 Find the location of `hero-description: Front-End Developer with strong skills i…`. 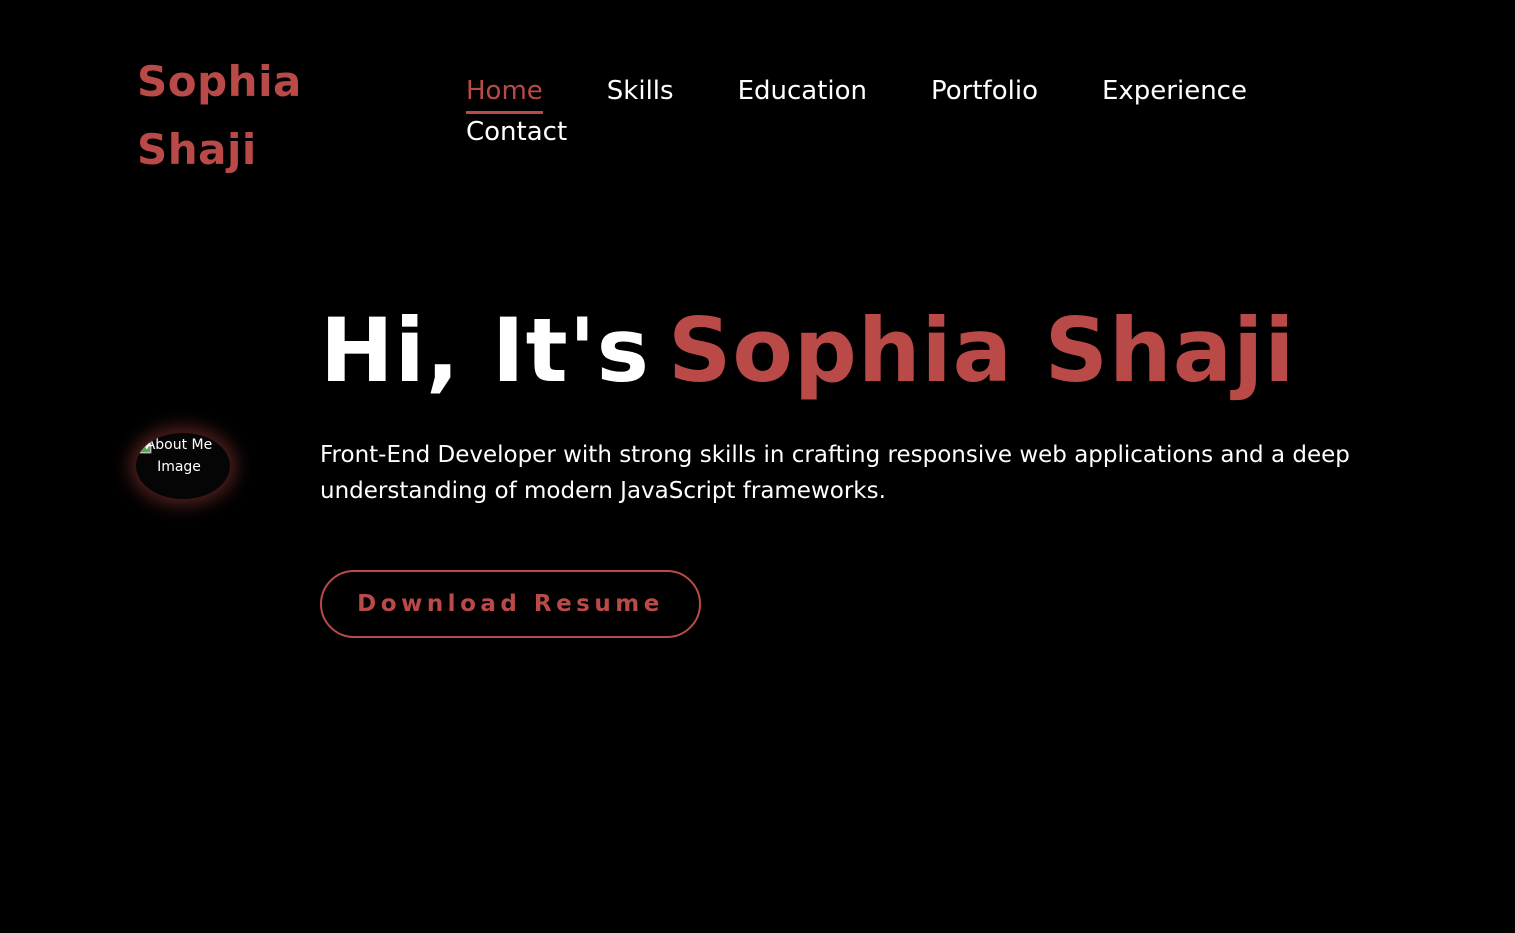

hero-description: Front-End Developer with strong skills i… is located at coordinates (835, 473).